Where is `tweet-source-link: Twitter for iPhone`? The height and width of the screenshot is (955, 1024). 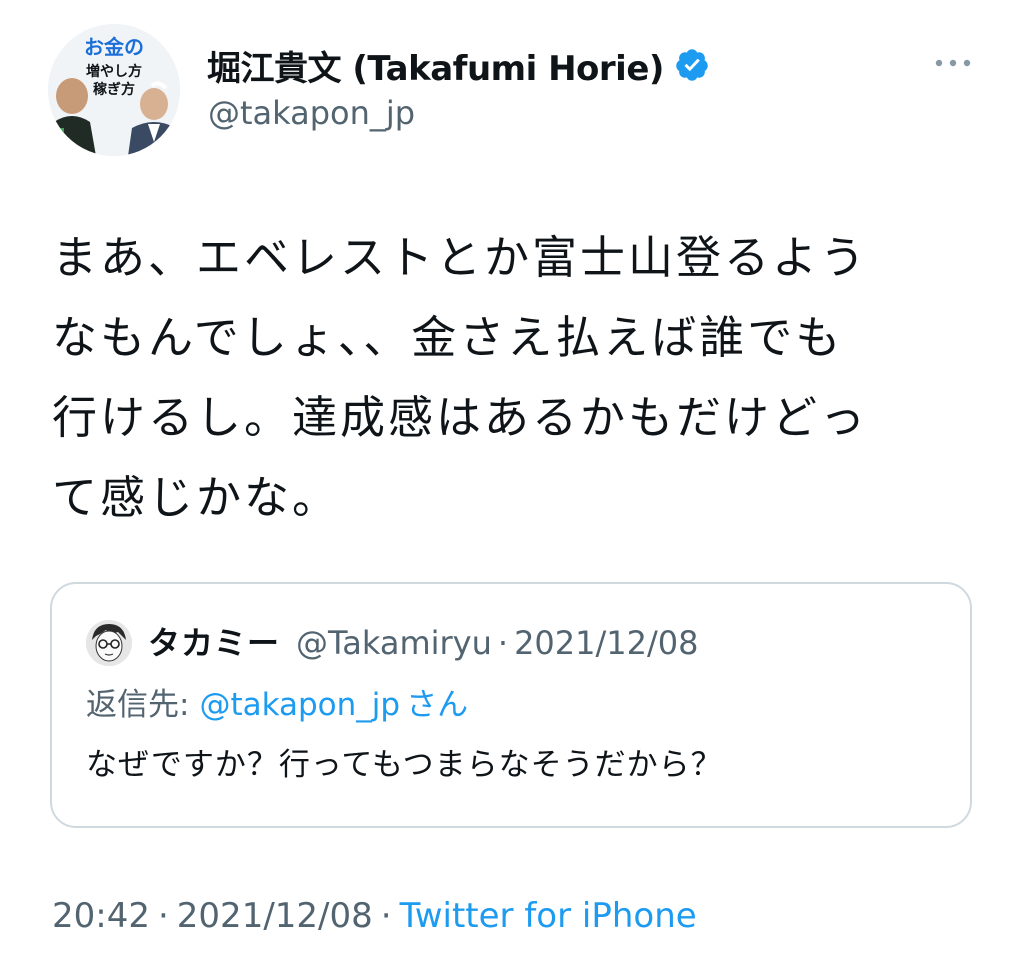
tweet-source-link: Twitter for iPhone is located at coordinates (548, 916).